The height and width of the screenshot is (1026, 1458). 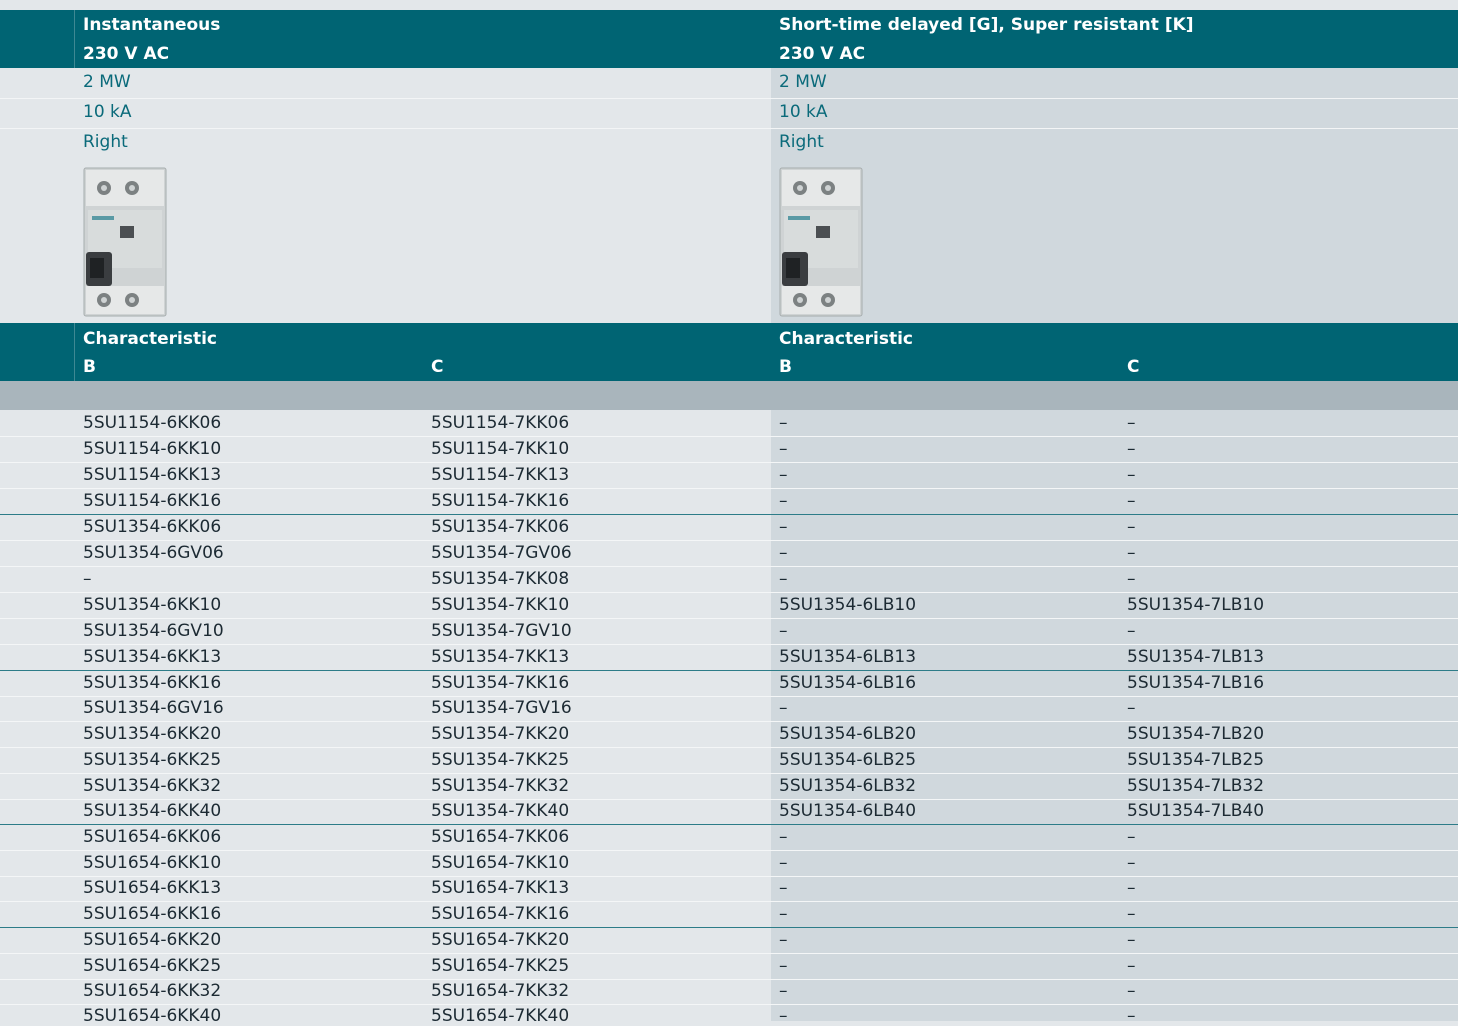 I want to click on right-breaker-image, so click(x=821, y=242).